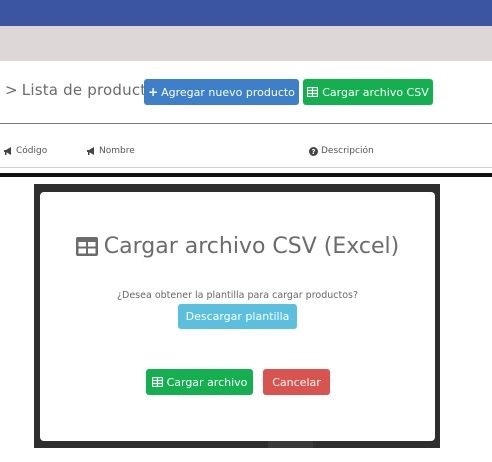 The width and height of the screenshot is (492, 462). I want to click on table-header: Código Nombre ? Descripción, so click(246, 153).